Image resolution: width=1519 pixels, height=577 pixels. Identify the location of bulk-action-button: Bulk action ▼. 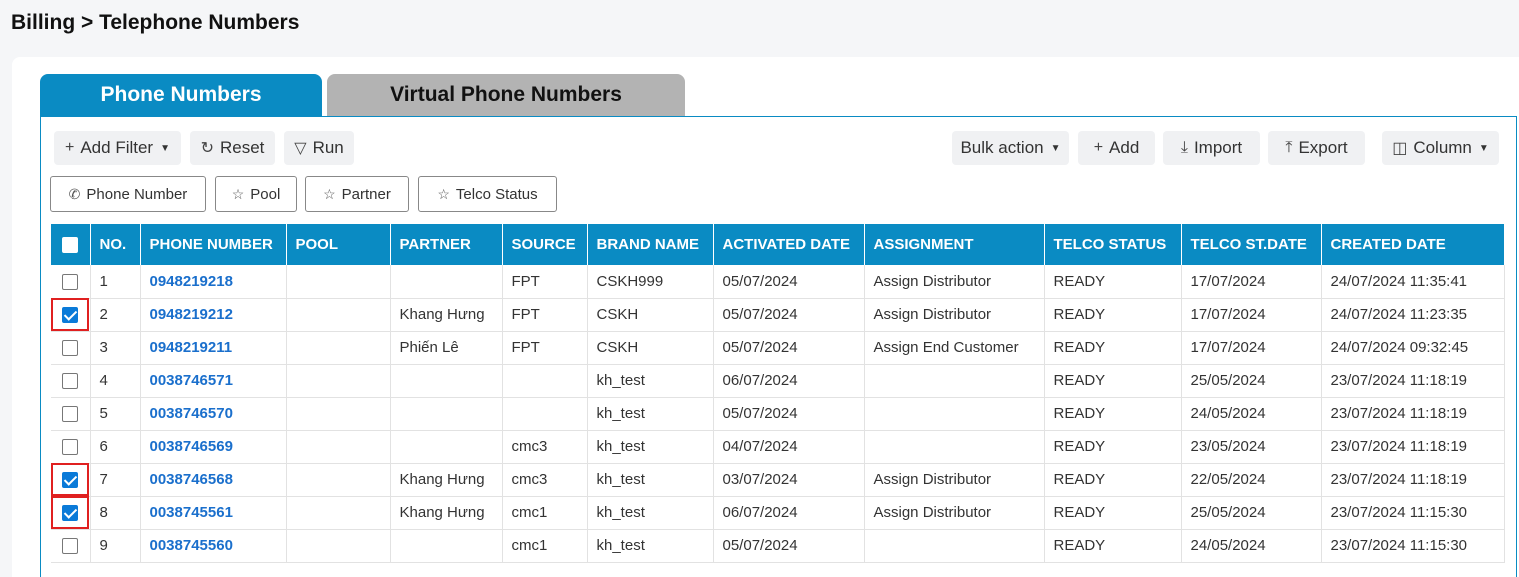
(1010, 148).